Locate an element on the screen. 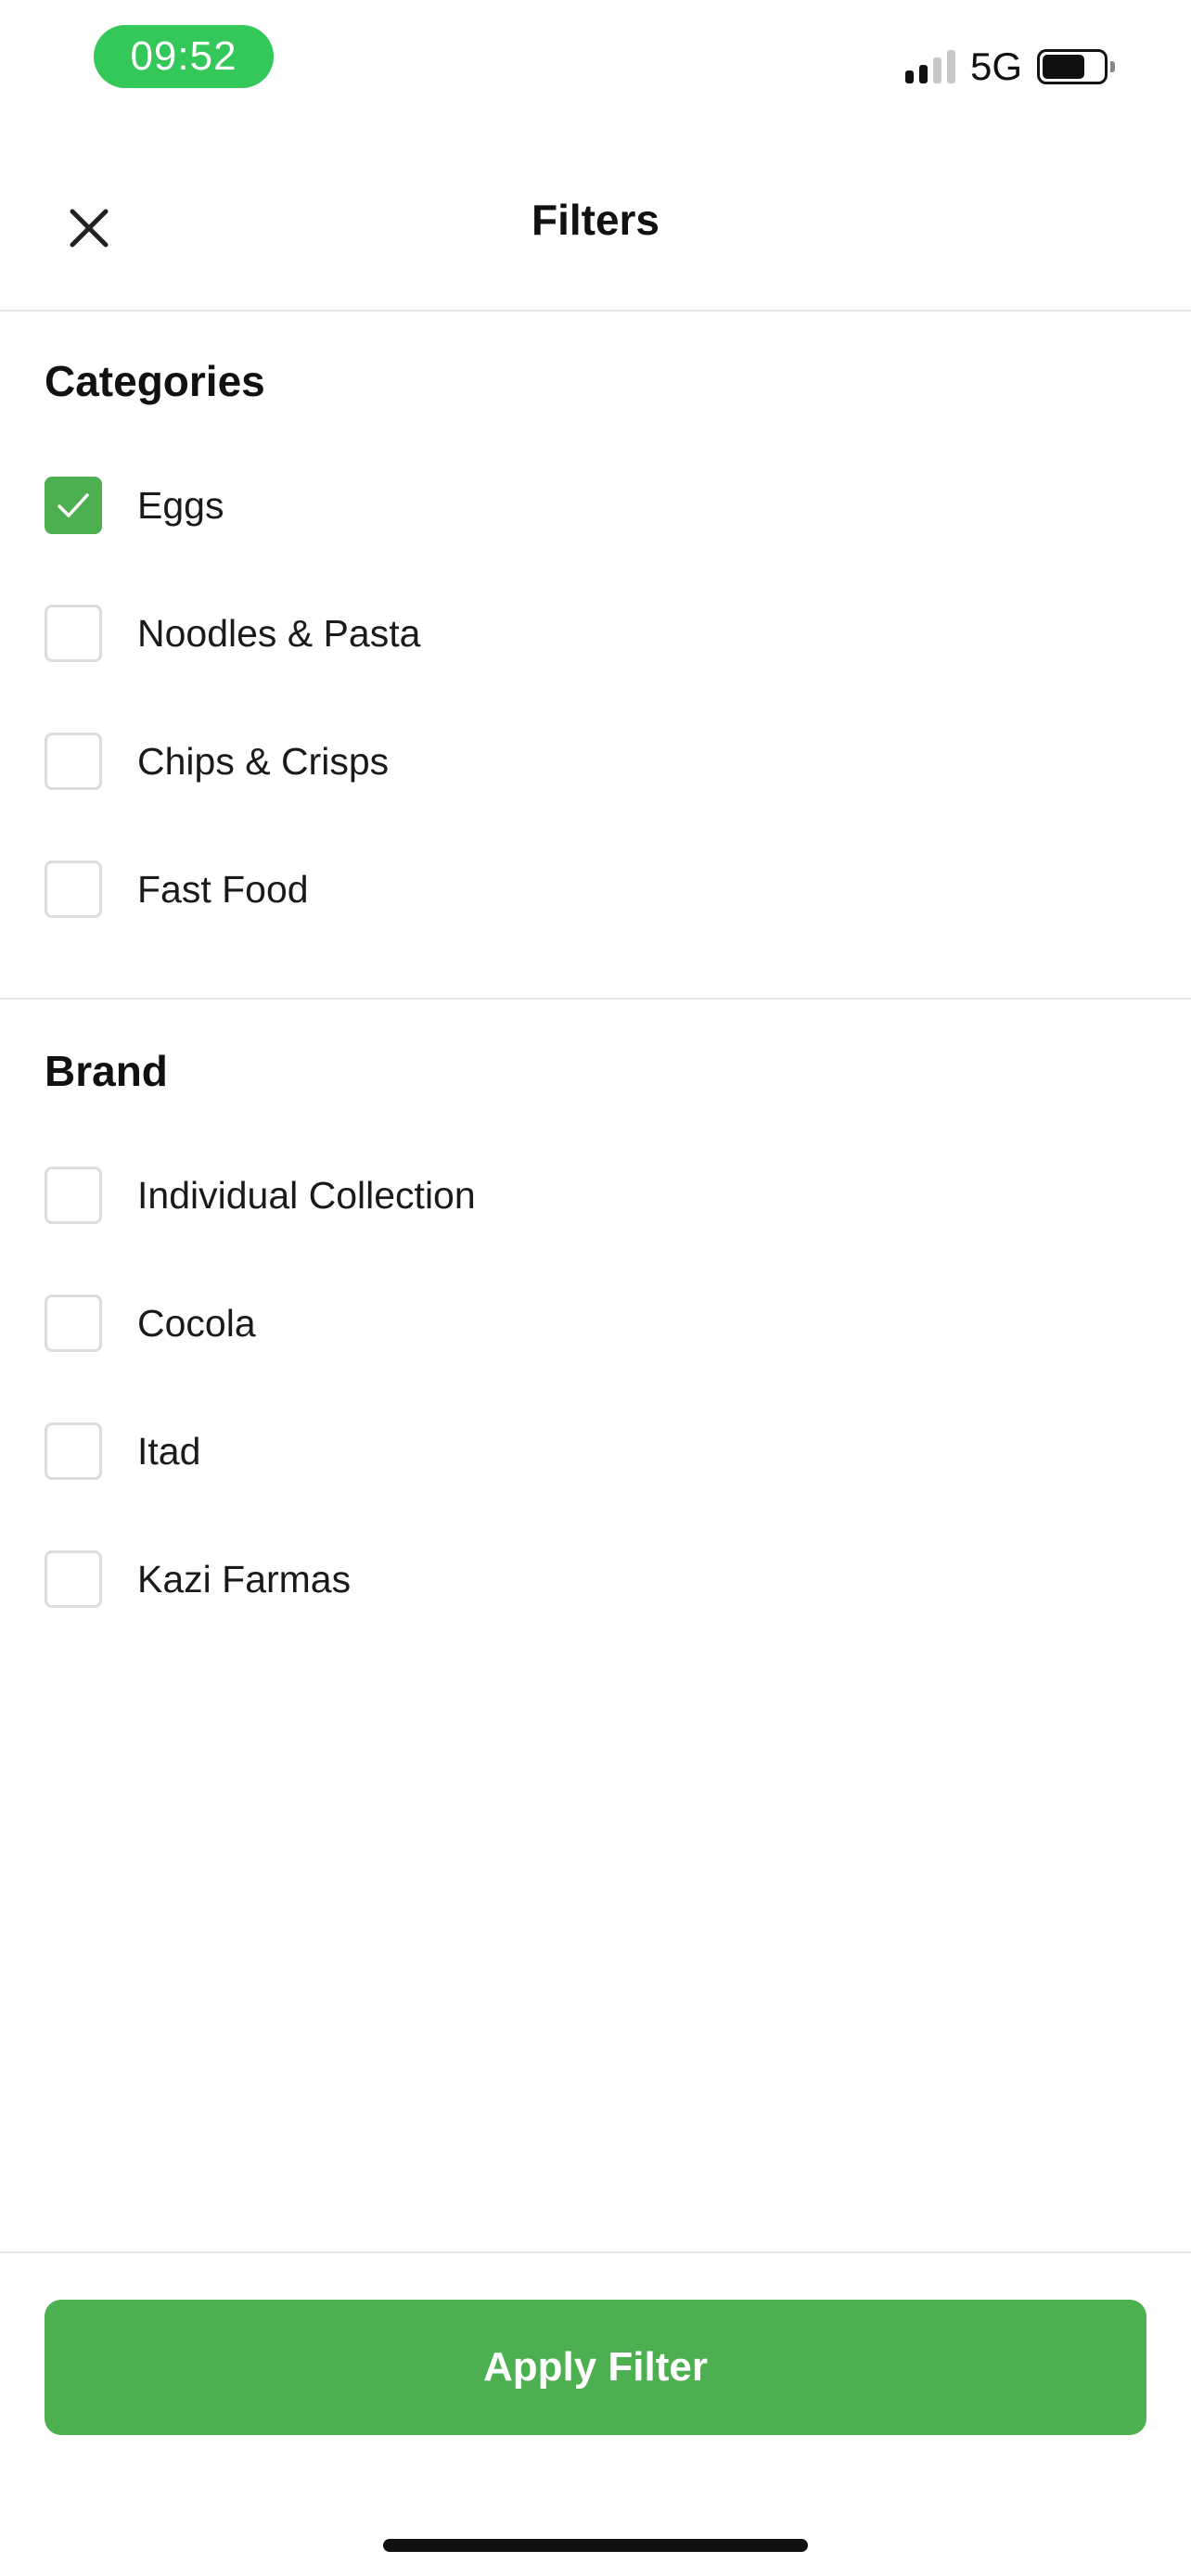  option-label: Cocola is located at coordinates (196, 1323).